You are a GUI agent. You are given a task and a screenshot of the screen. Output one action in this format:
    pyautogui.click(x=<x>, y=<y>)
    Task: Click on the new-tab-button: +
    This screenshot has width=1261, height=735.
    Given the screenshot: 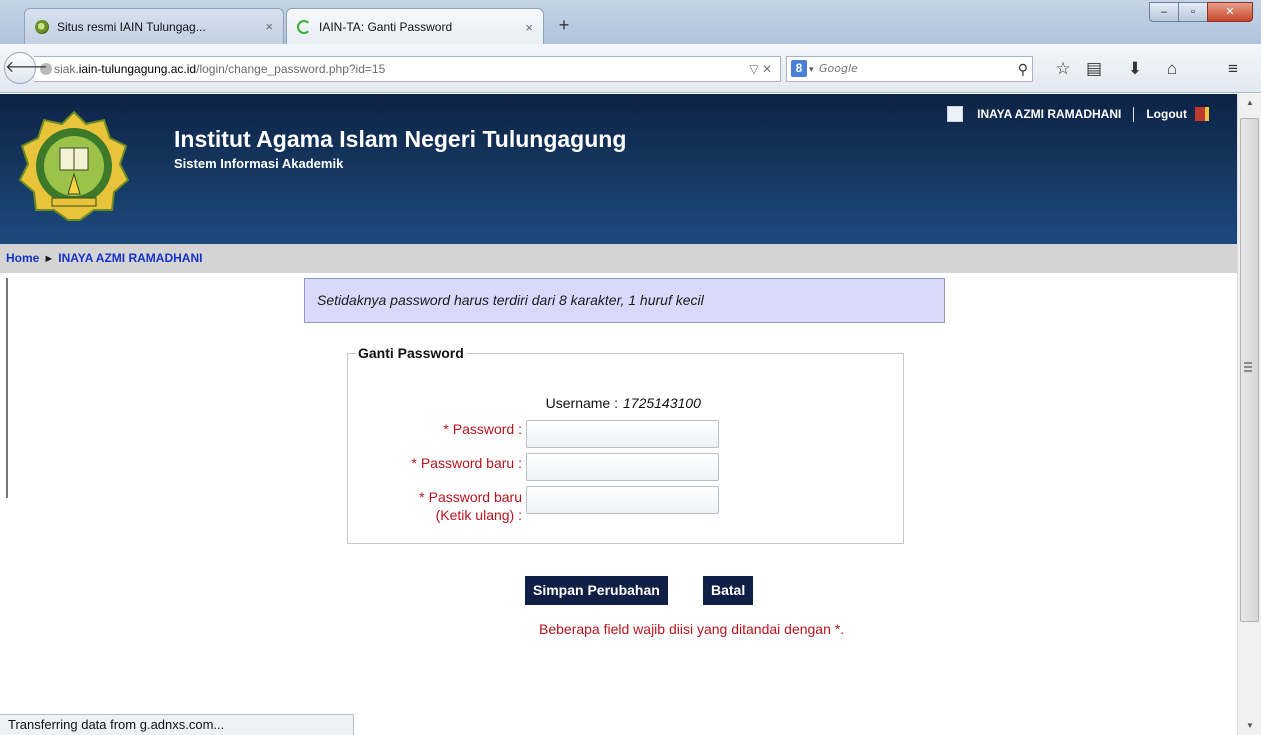 What is the action you would take?
    pyautogui.click(x=564, y=25)
    